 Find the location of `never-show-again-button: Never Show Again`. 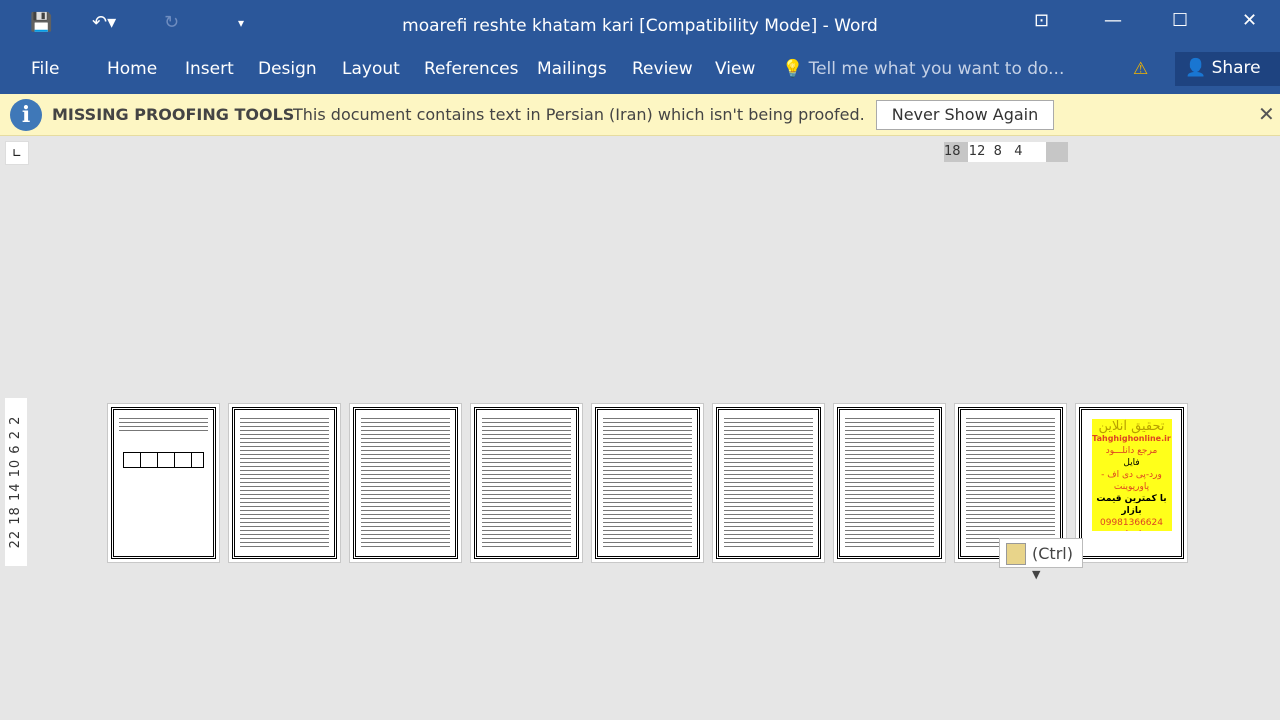

never-show-again-button: Never Show Again is located at coordinates (965, 115).